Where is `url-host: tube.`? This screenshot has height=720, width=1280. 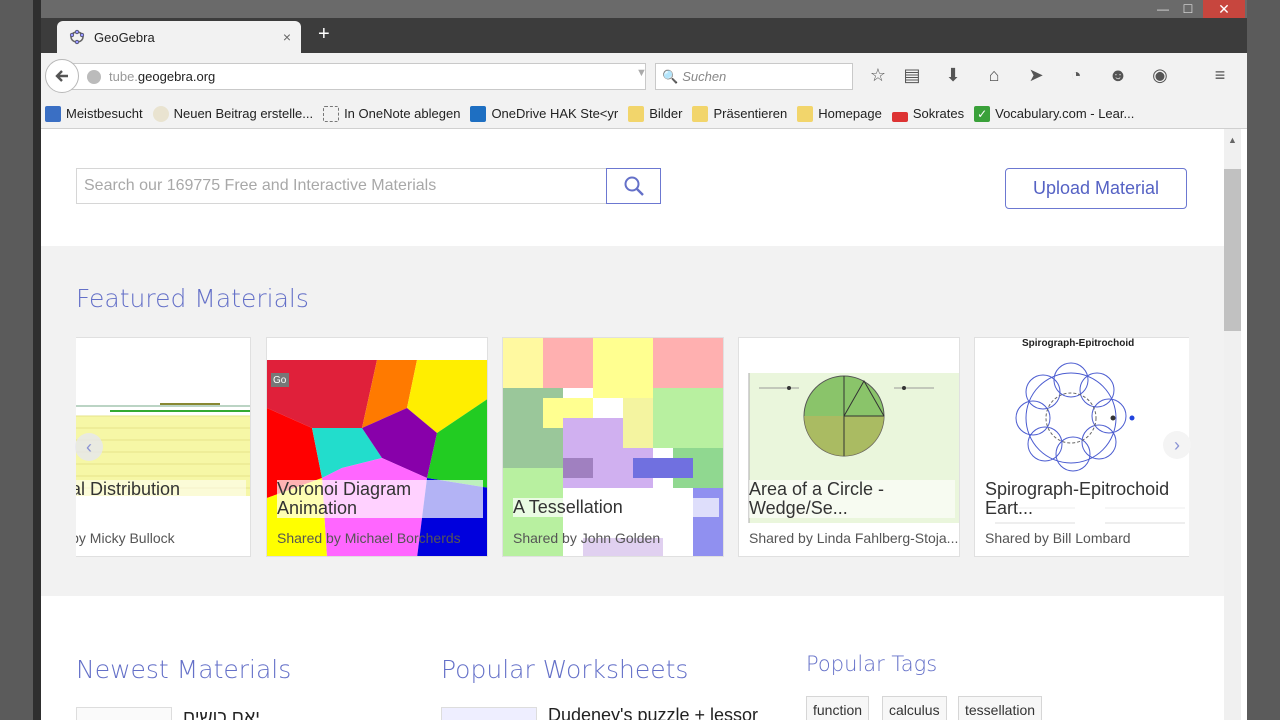
url-host: tube. is located at coordinates (123, 76).